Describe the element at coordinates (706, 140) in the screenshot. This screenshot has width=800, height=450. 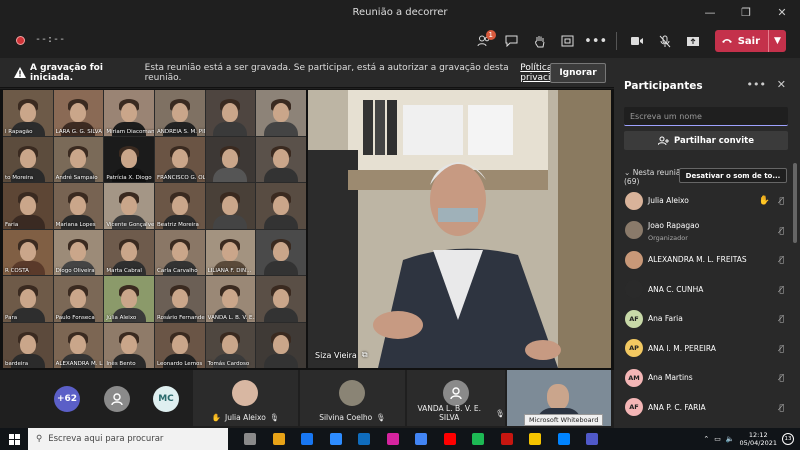
I see `share-invite-button: Partilhar convite` at that location.